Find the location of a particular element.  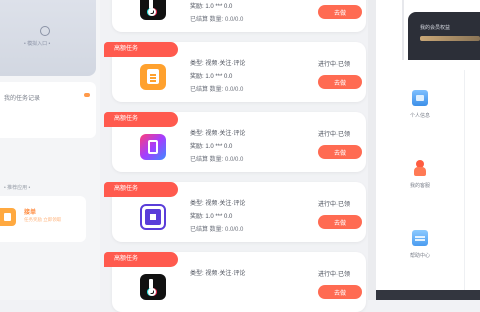

app-document-icon is located at coordinates (8, 217).